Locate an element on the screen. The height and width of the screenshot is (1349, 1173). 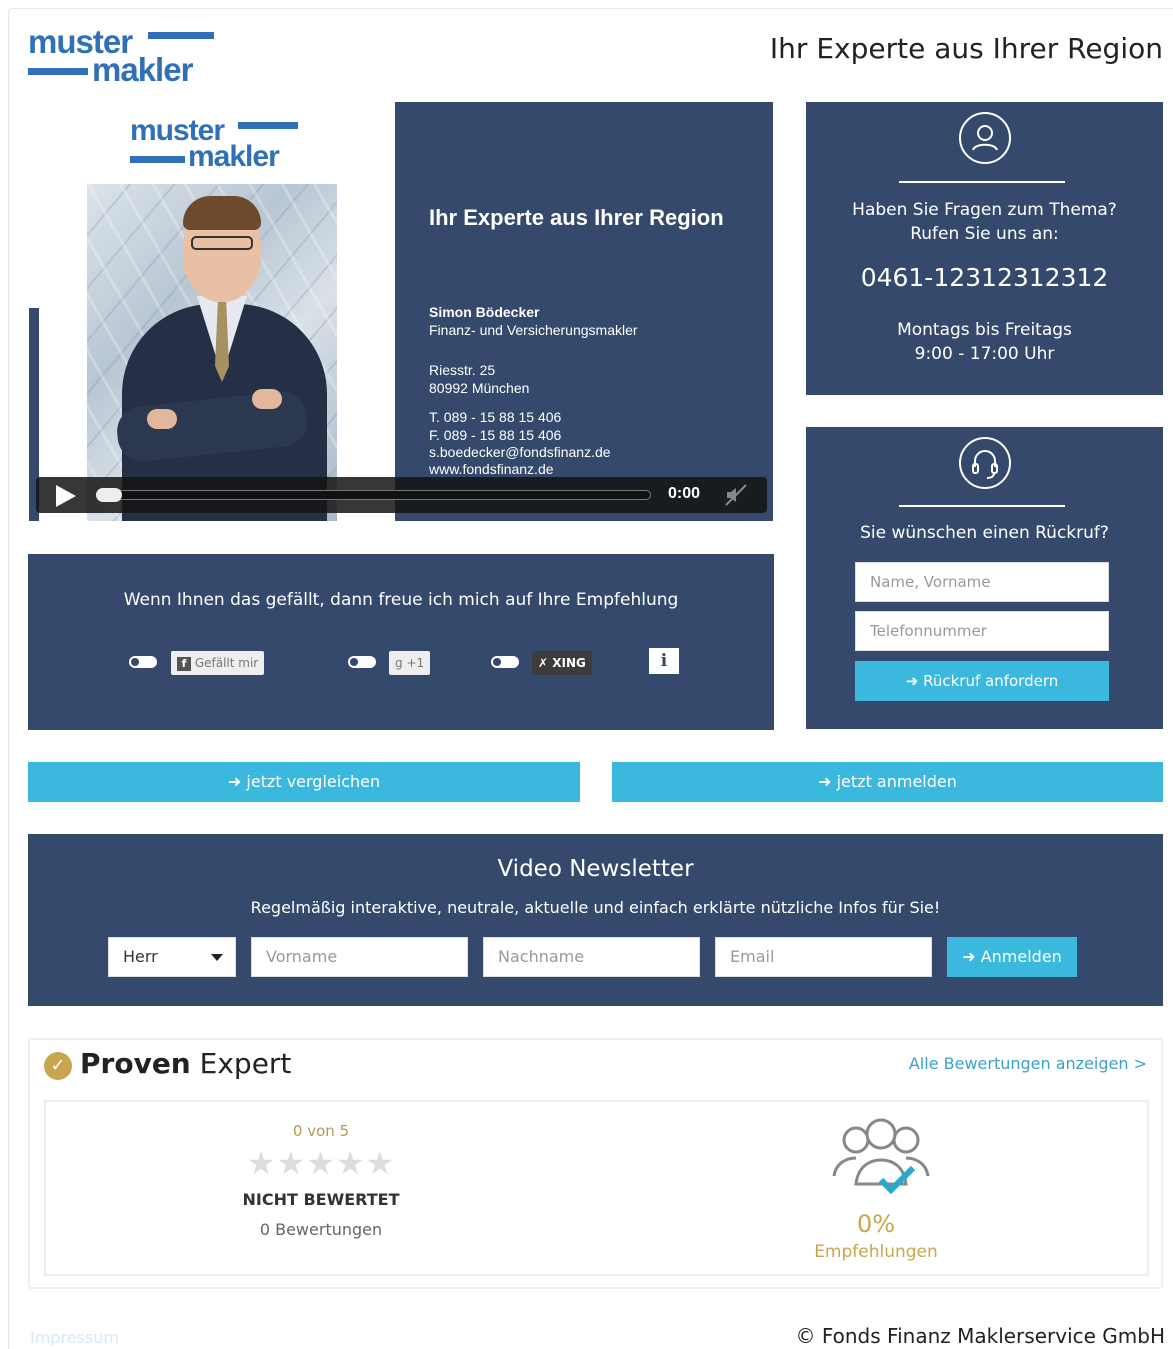
imprint-link: Impressum is located at coordinates (74, 1337).